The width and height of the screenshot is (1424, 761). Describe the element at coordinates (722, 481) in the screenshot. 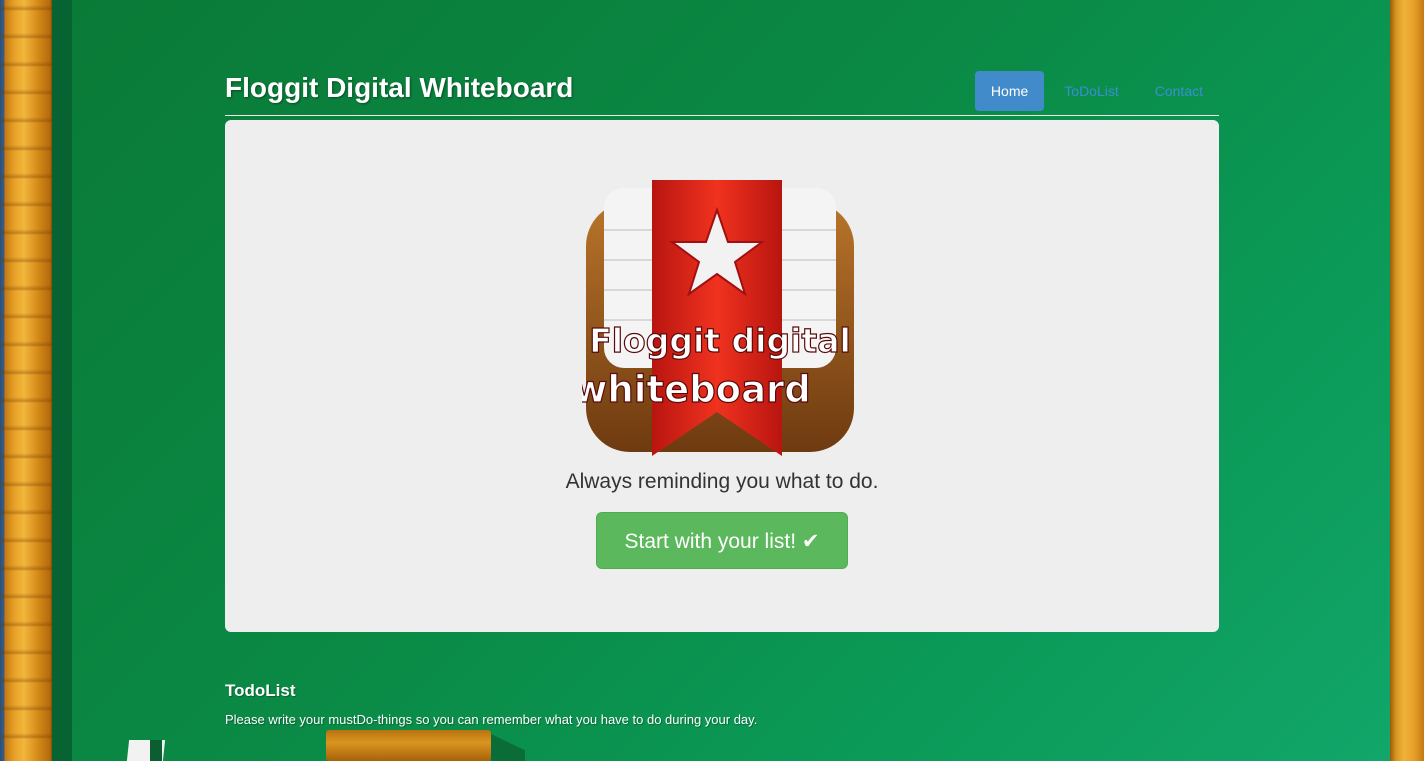

I see `tagline: Always reminding you what to do.` at that location.